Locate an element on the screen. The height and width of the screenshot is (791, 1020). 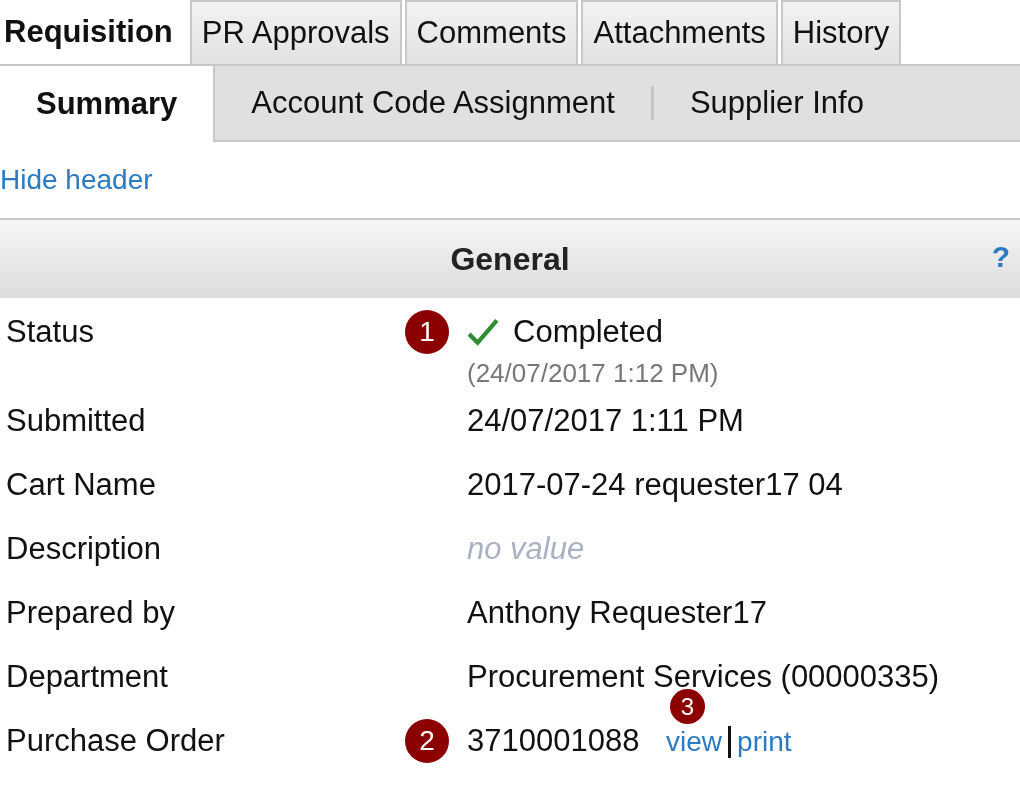
status-value: Completed is located at coordinates (588, 332).